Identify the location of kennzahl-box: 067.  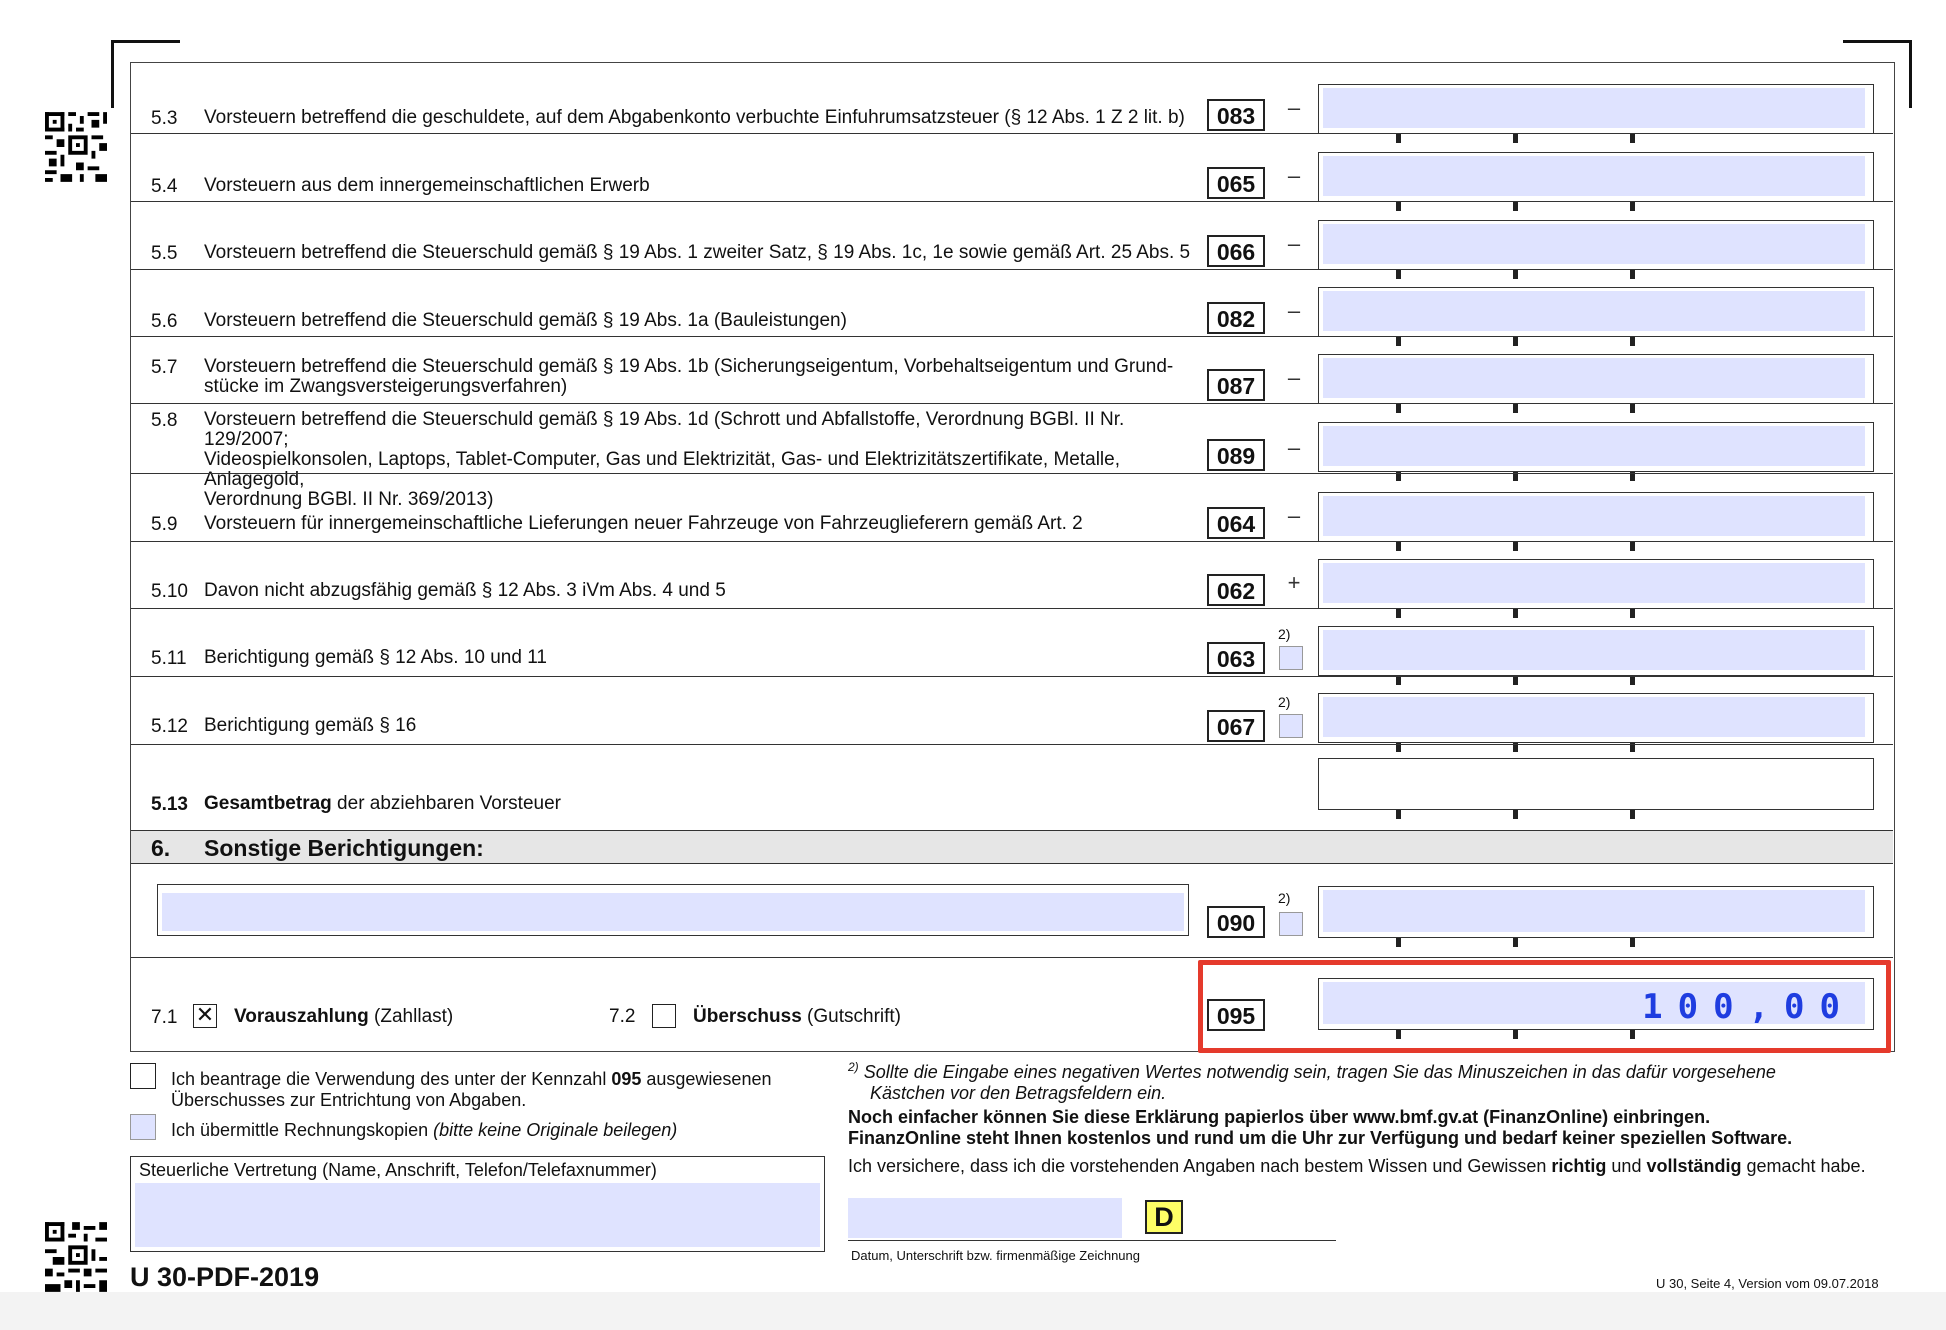
(1236, 726).